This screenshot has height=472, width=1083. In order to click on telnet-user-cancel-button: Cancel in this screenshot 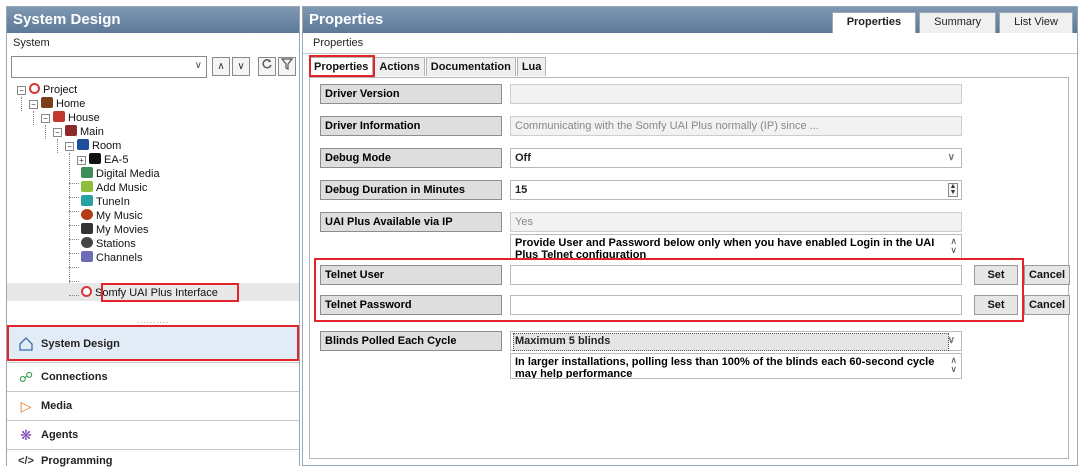, I will do `click(1047, 275)`.